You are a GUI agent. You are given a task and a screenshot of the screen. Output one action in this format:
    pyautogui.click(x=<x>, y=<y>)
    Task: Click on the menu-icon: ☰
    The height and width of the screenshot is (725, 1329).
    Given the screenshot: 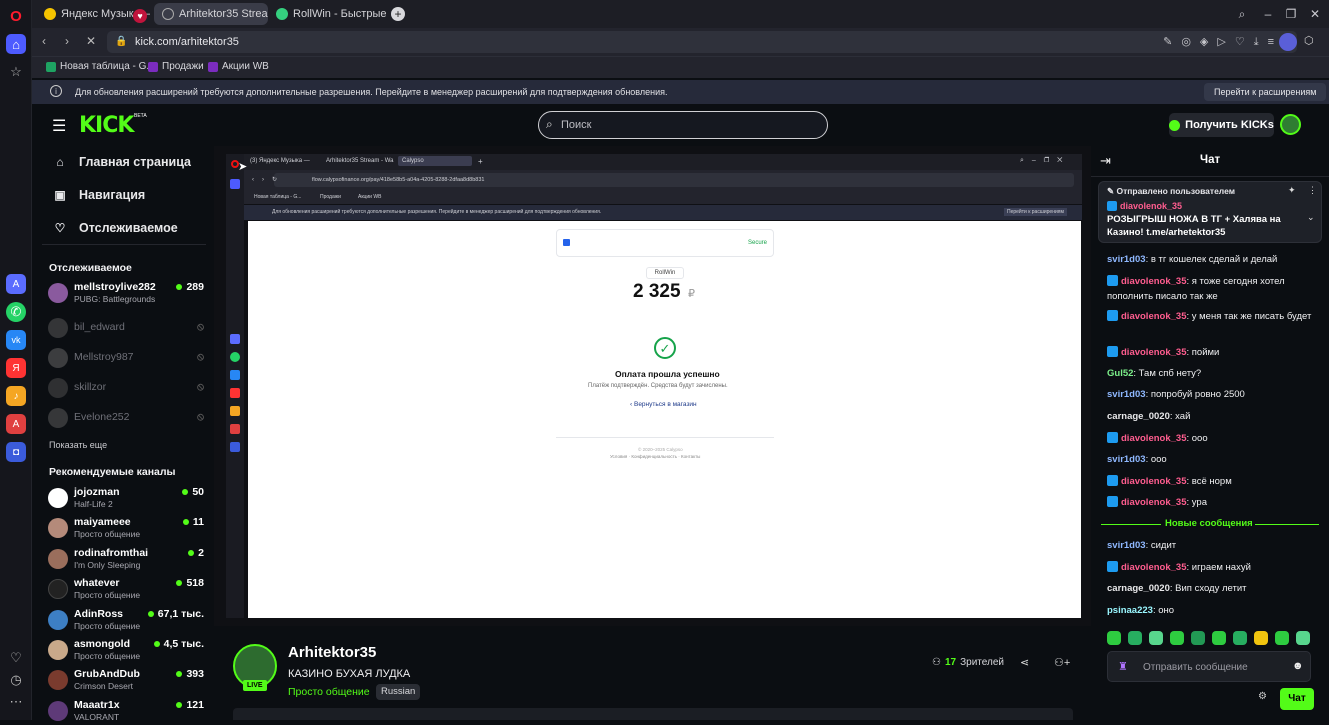 What is the action you would take?
    pyautogui.click(x=59, y=126)
    